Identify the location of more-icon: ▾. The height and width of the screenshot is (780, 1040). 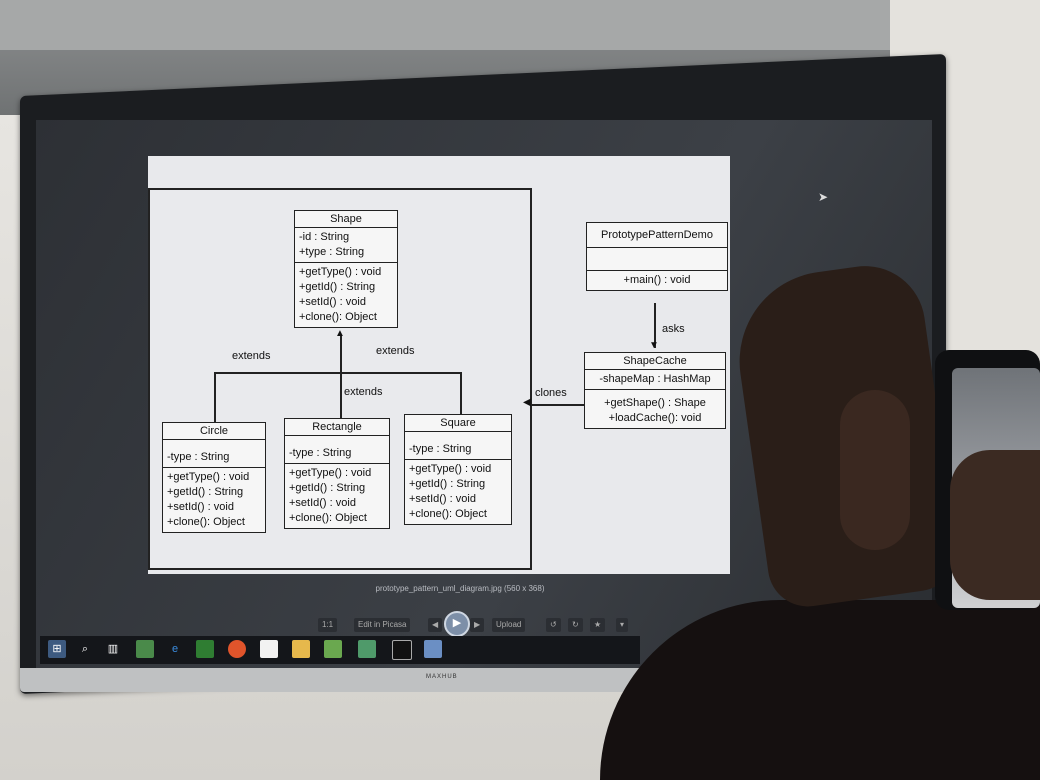
(622, 625).